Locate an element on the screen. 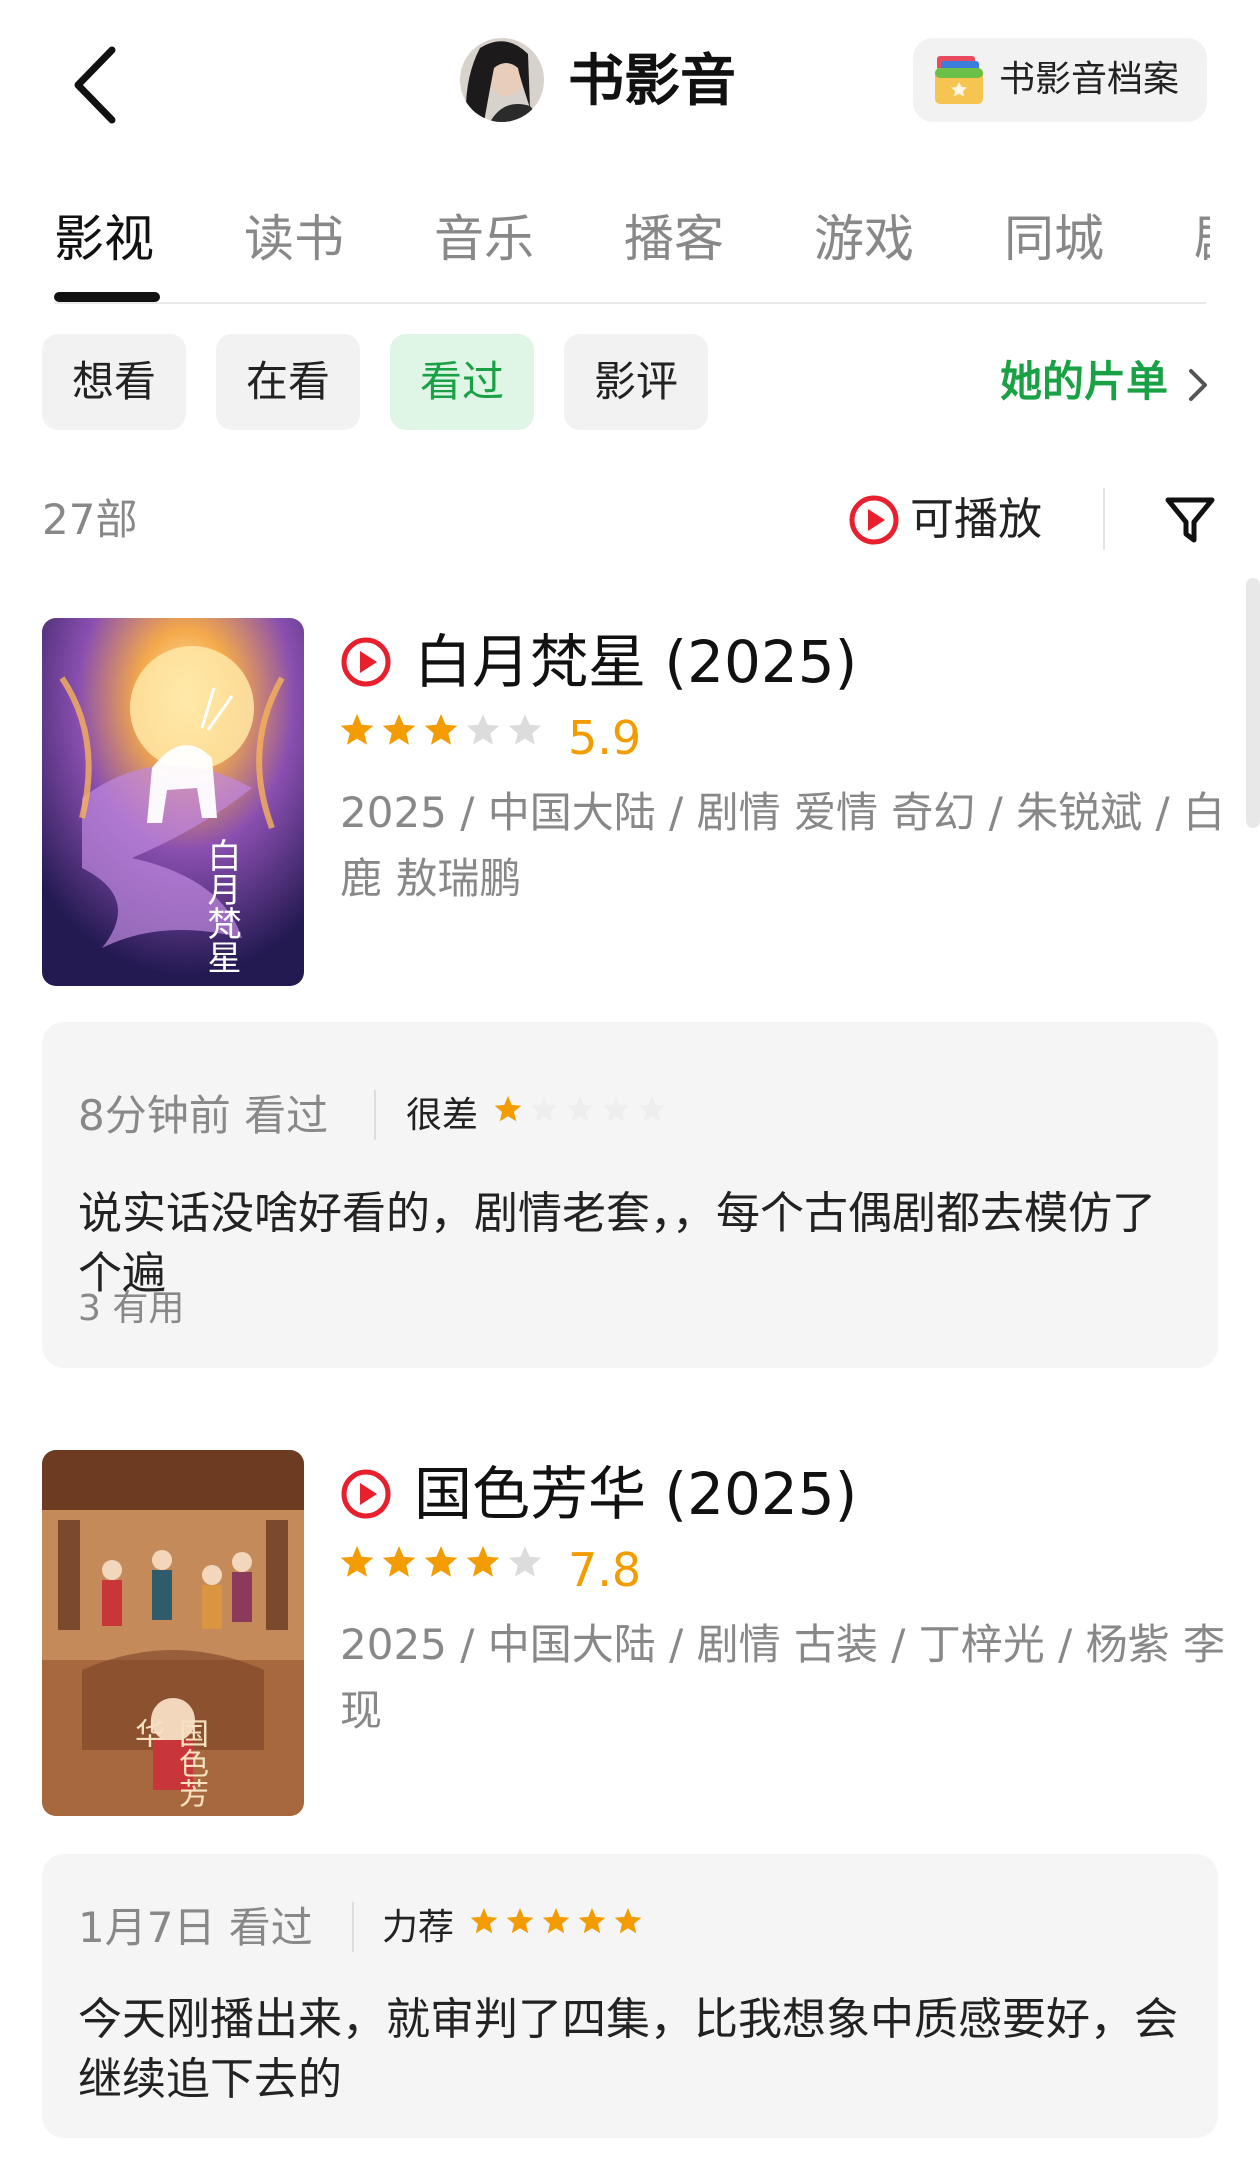  active-tab-indicator is located at coordinates (107, 297).